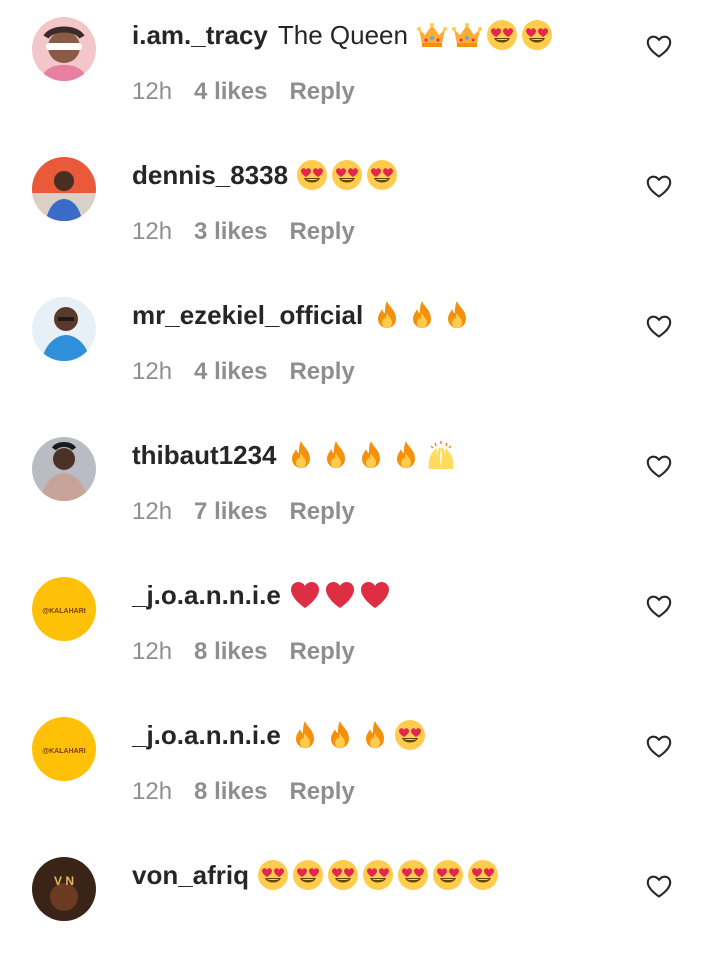 This screenshot has height=980, width=720. What do you see at coordinates (230, 512) in the screenshot?
I see `likes-count: 7 likes` at bounding box center [230, 512].